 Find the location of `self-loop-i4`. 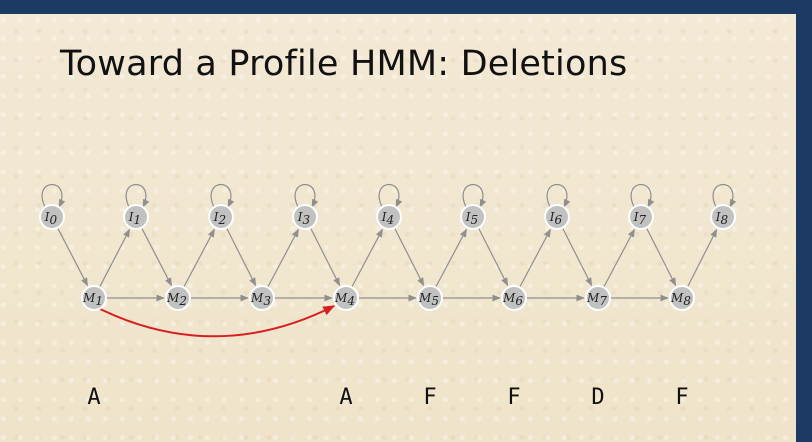

self-loop-i4 is located at coordinates (390, 196).